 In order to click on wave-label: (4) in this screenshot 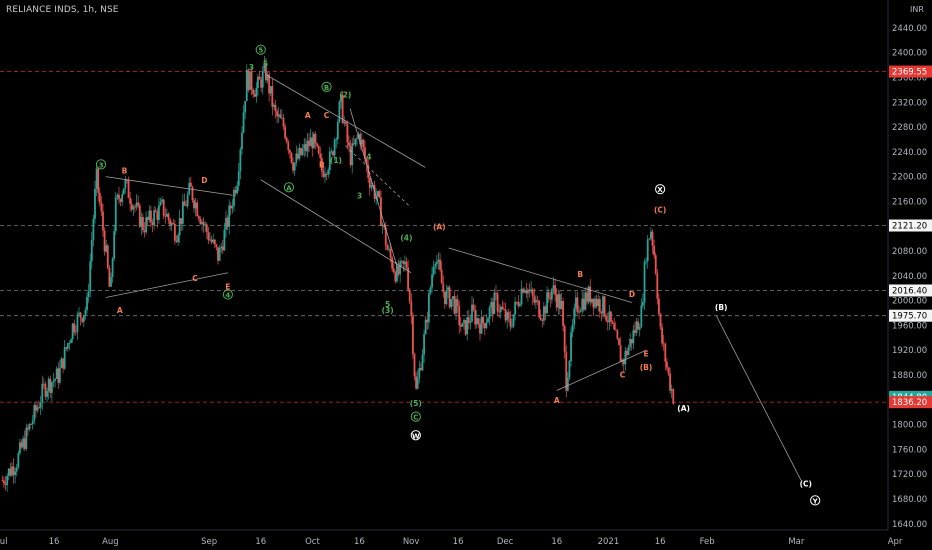, I will do `click(406, 238)`.